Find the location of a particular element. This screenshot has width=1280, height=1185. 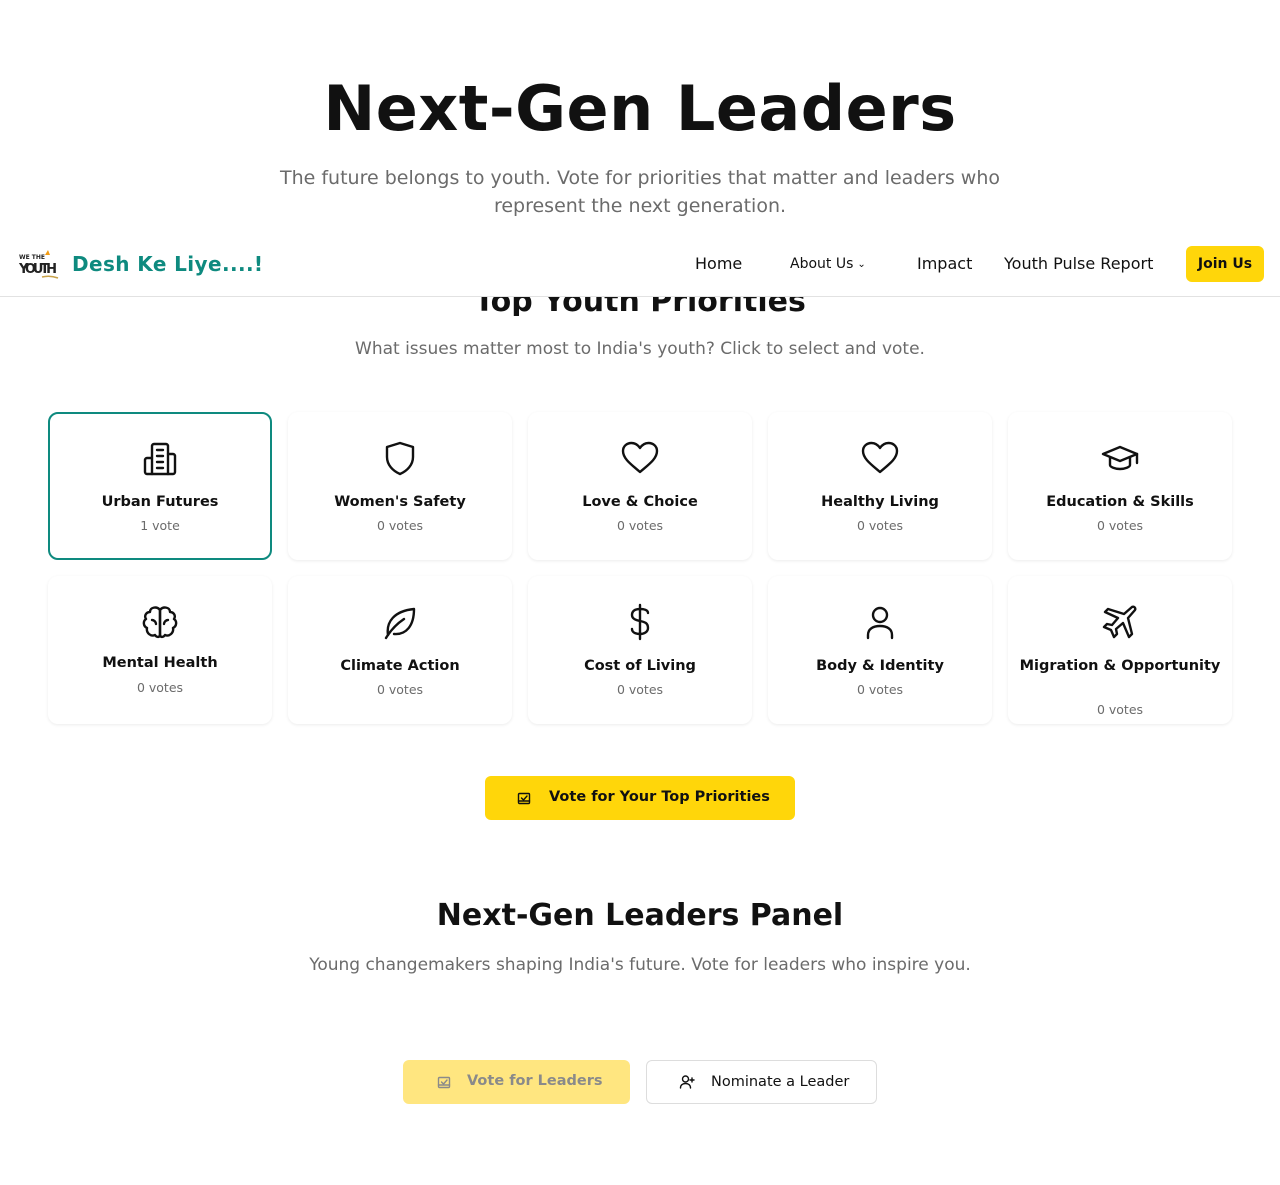

join-us-button: Join Us is located at coordinates (1225, 264).